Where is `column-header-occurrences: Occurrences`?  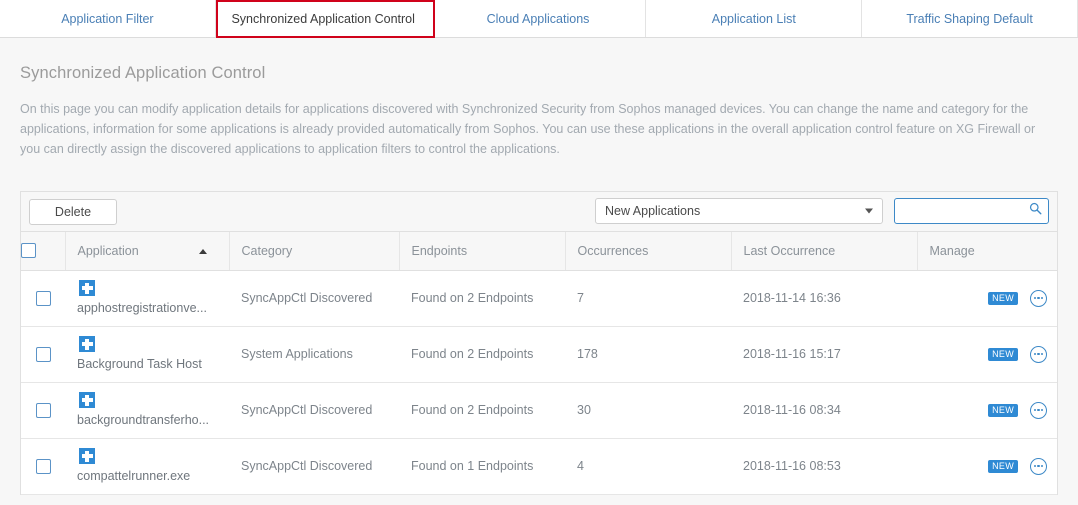 column-header-occurrences: Occurrences is located at coordinates (648, 251).